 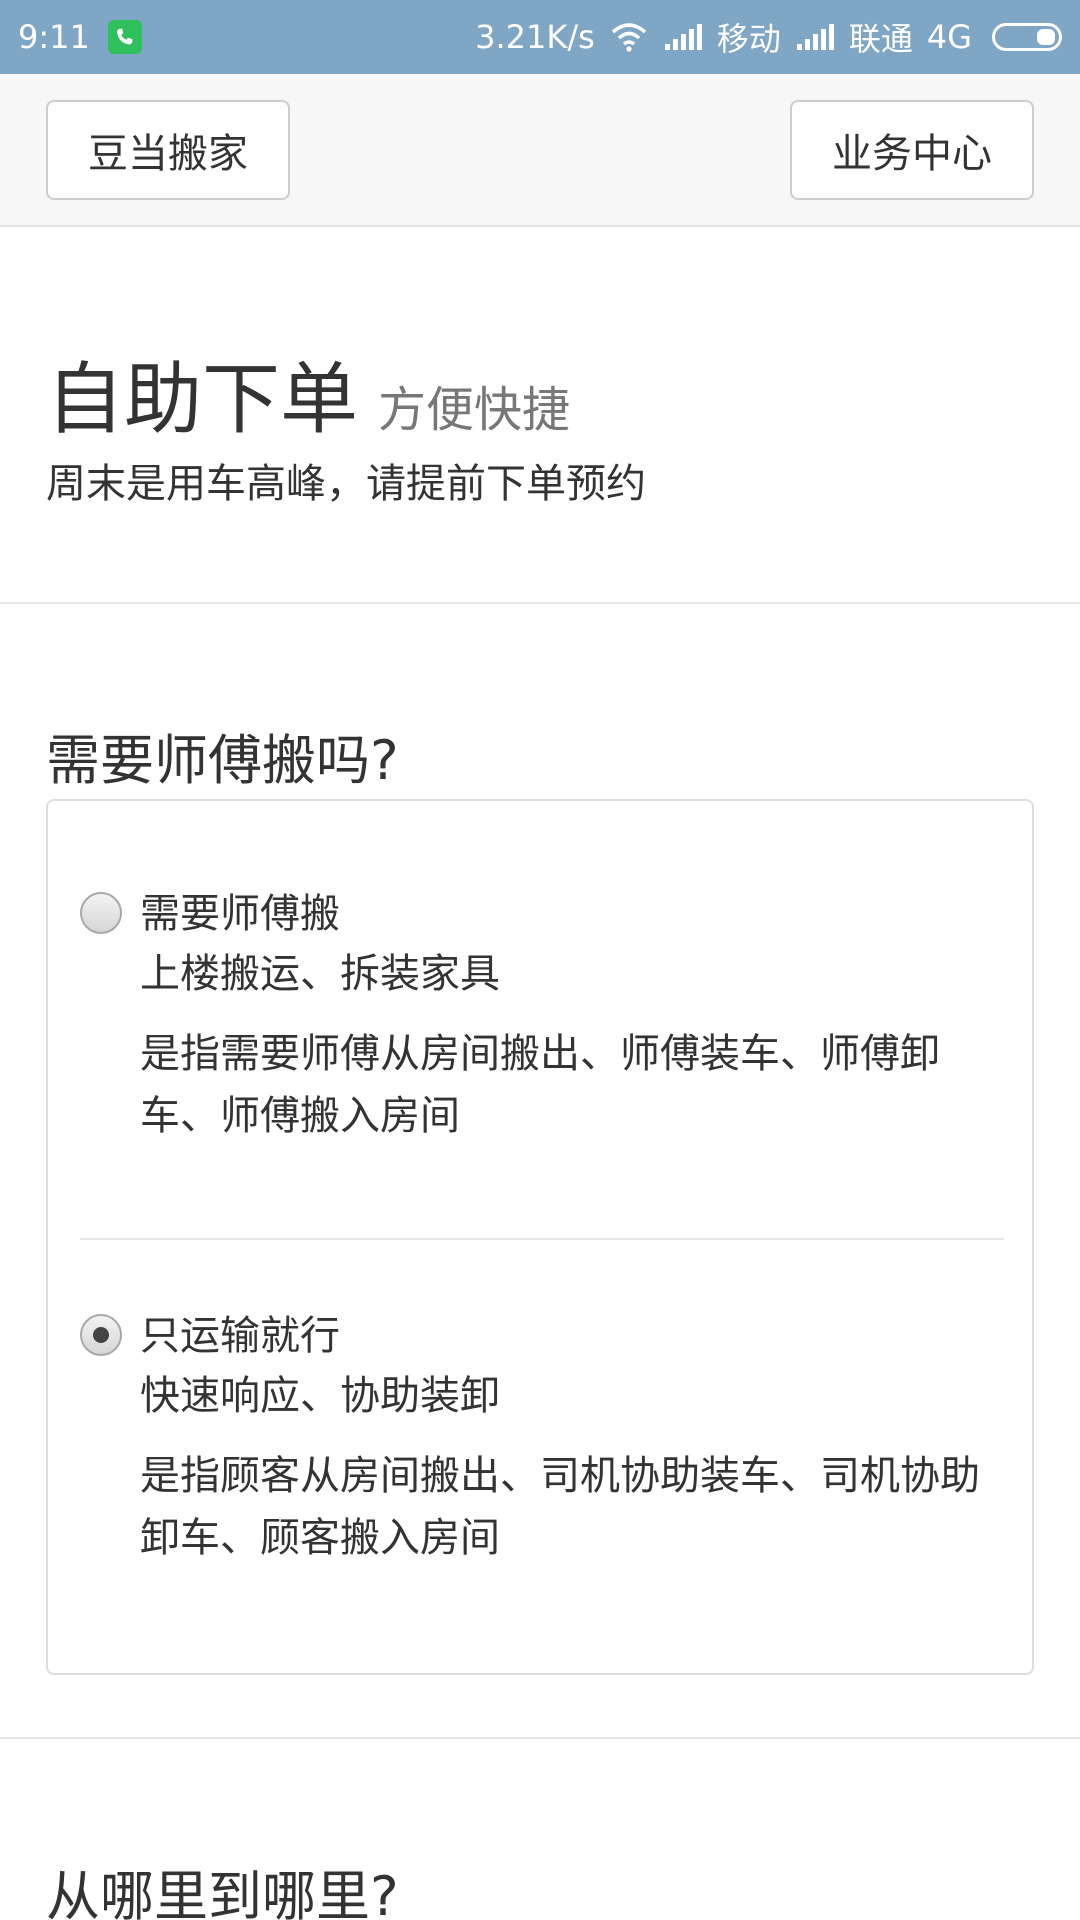 What do you see at coordinates (949, 37) in the screenshot?
I see `network-type: 4G` at bounding box center [949, 37].